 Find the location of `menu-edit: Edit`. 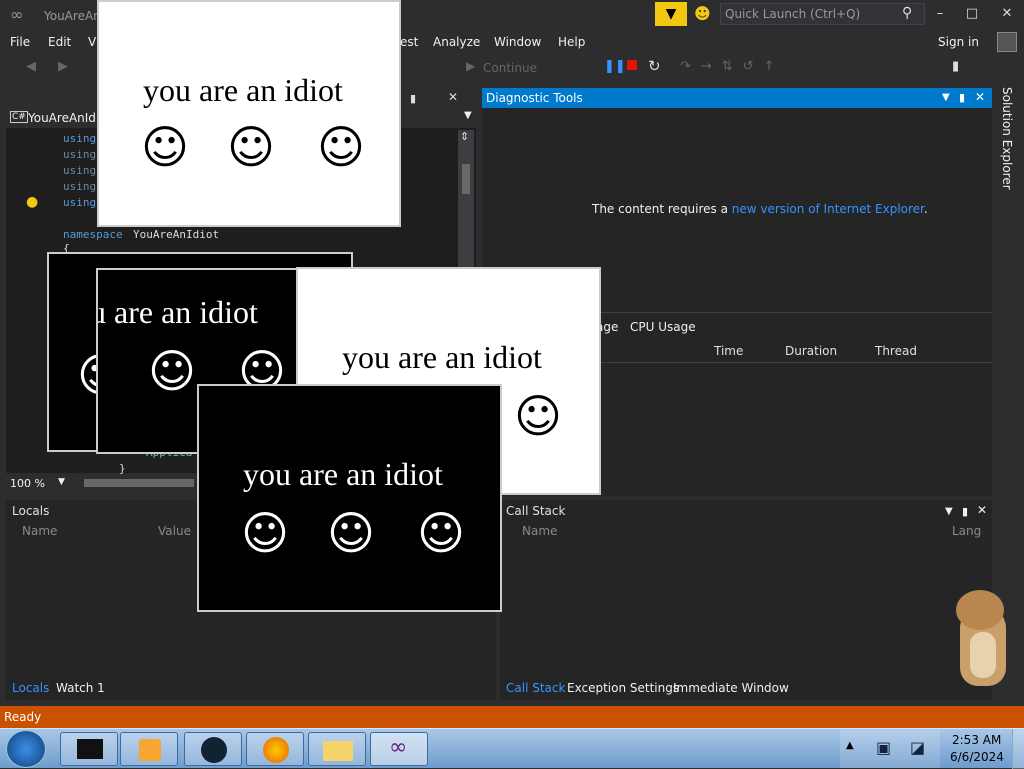

menu-edit: Edit is located at coordinates (59, 42).